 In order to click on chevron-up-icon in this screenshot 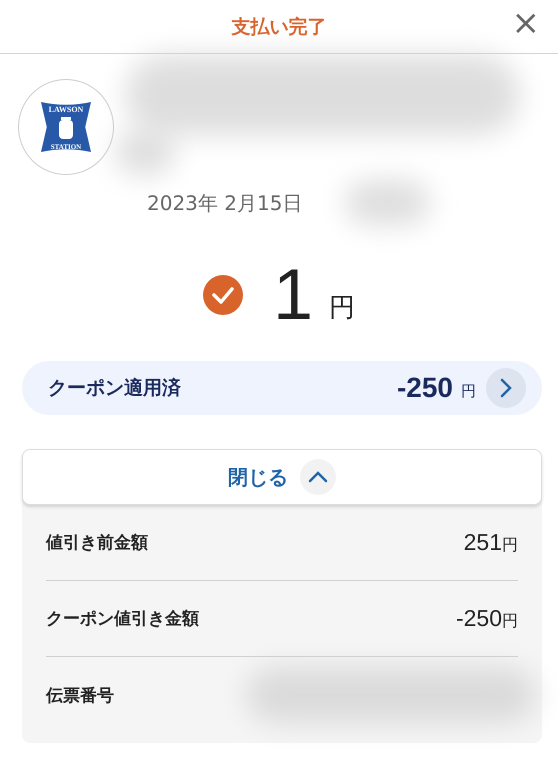, I will do `click(318, 477)`.